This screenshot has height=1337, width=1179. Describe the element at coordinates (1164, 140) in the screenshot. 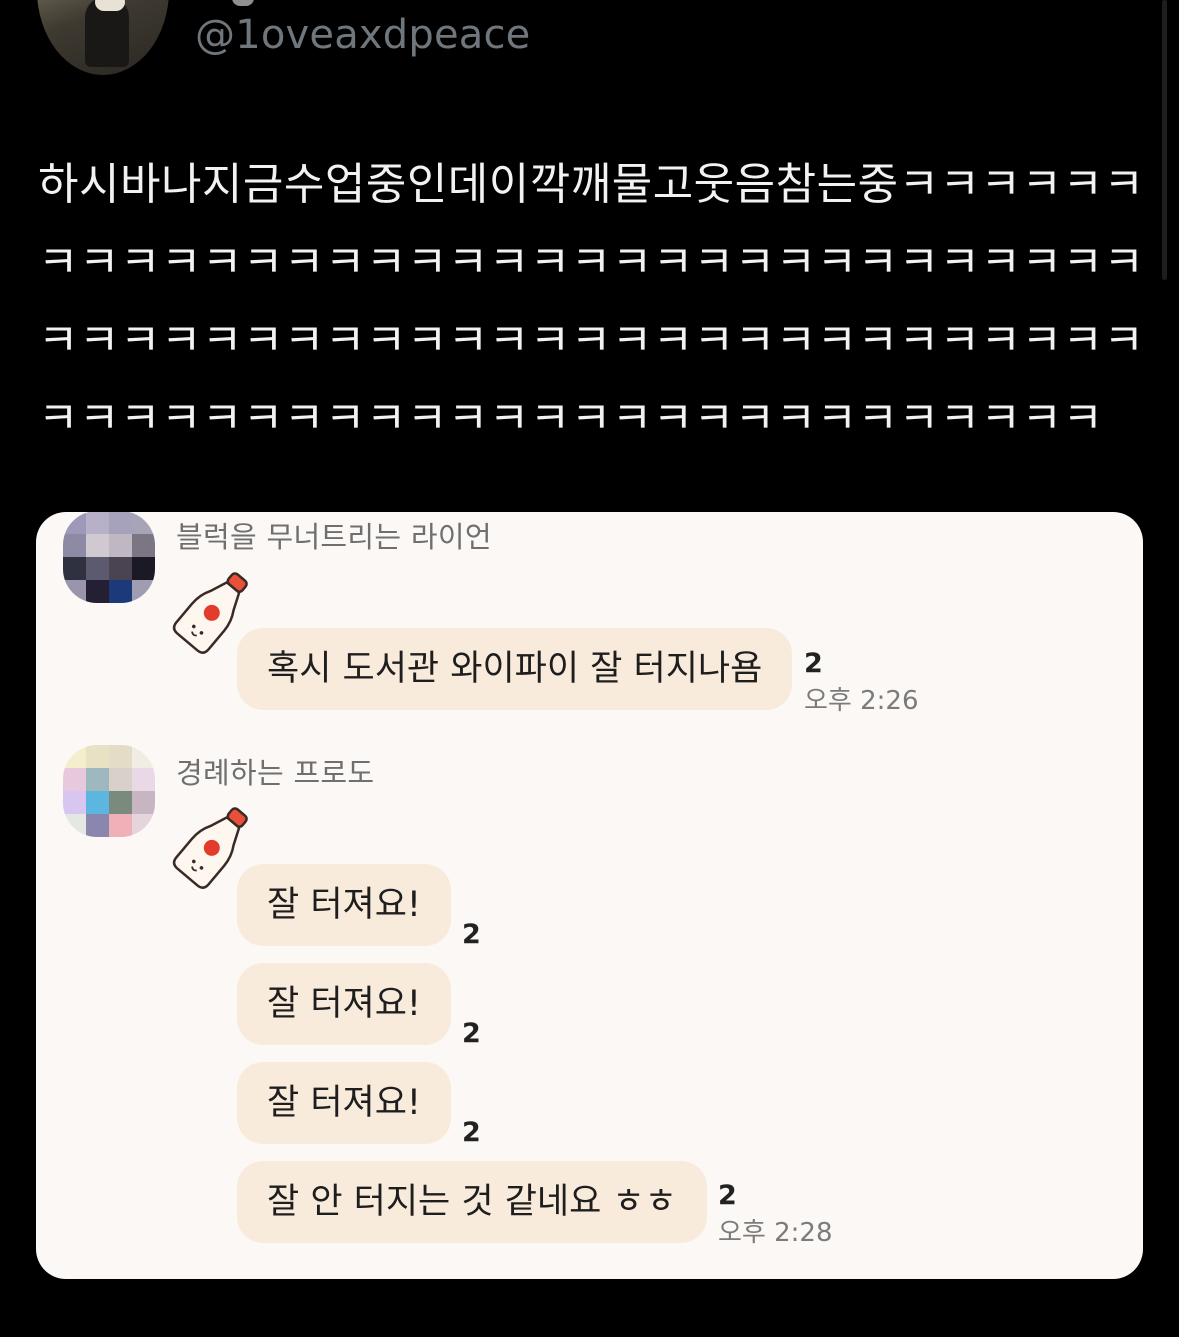

I see `scrollbar` at that location.